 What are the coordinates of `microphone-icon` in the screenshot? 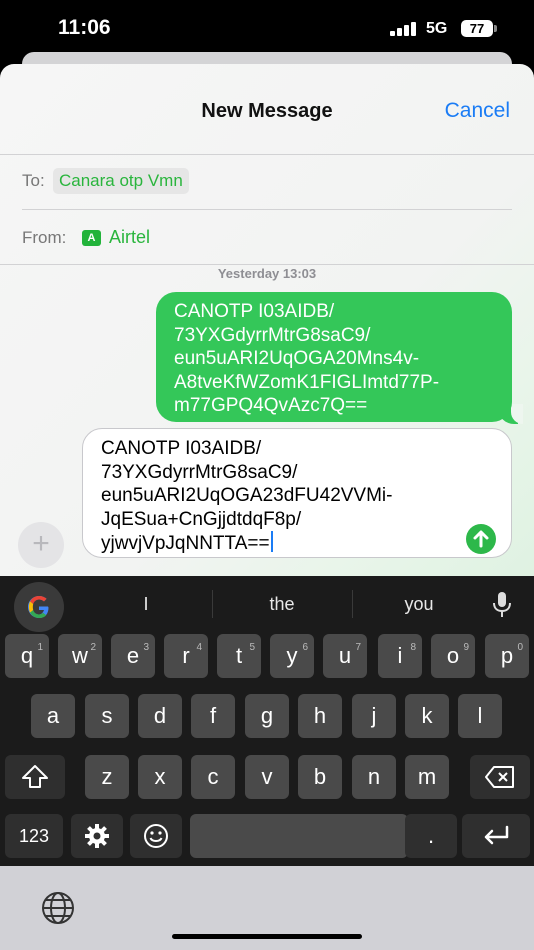 It's located at (502, 605).